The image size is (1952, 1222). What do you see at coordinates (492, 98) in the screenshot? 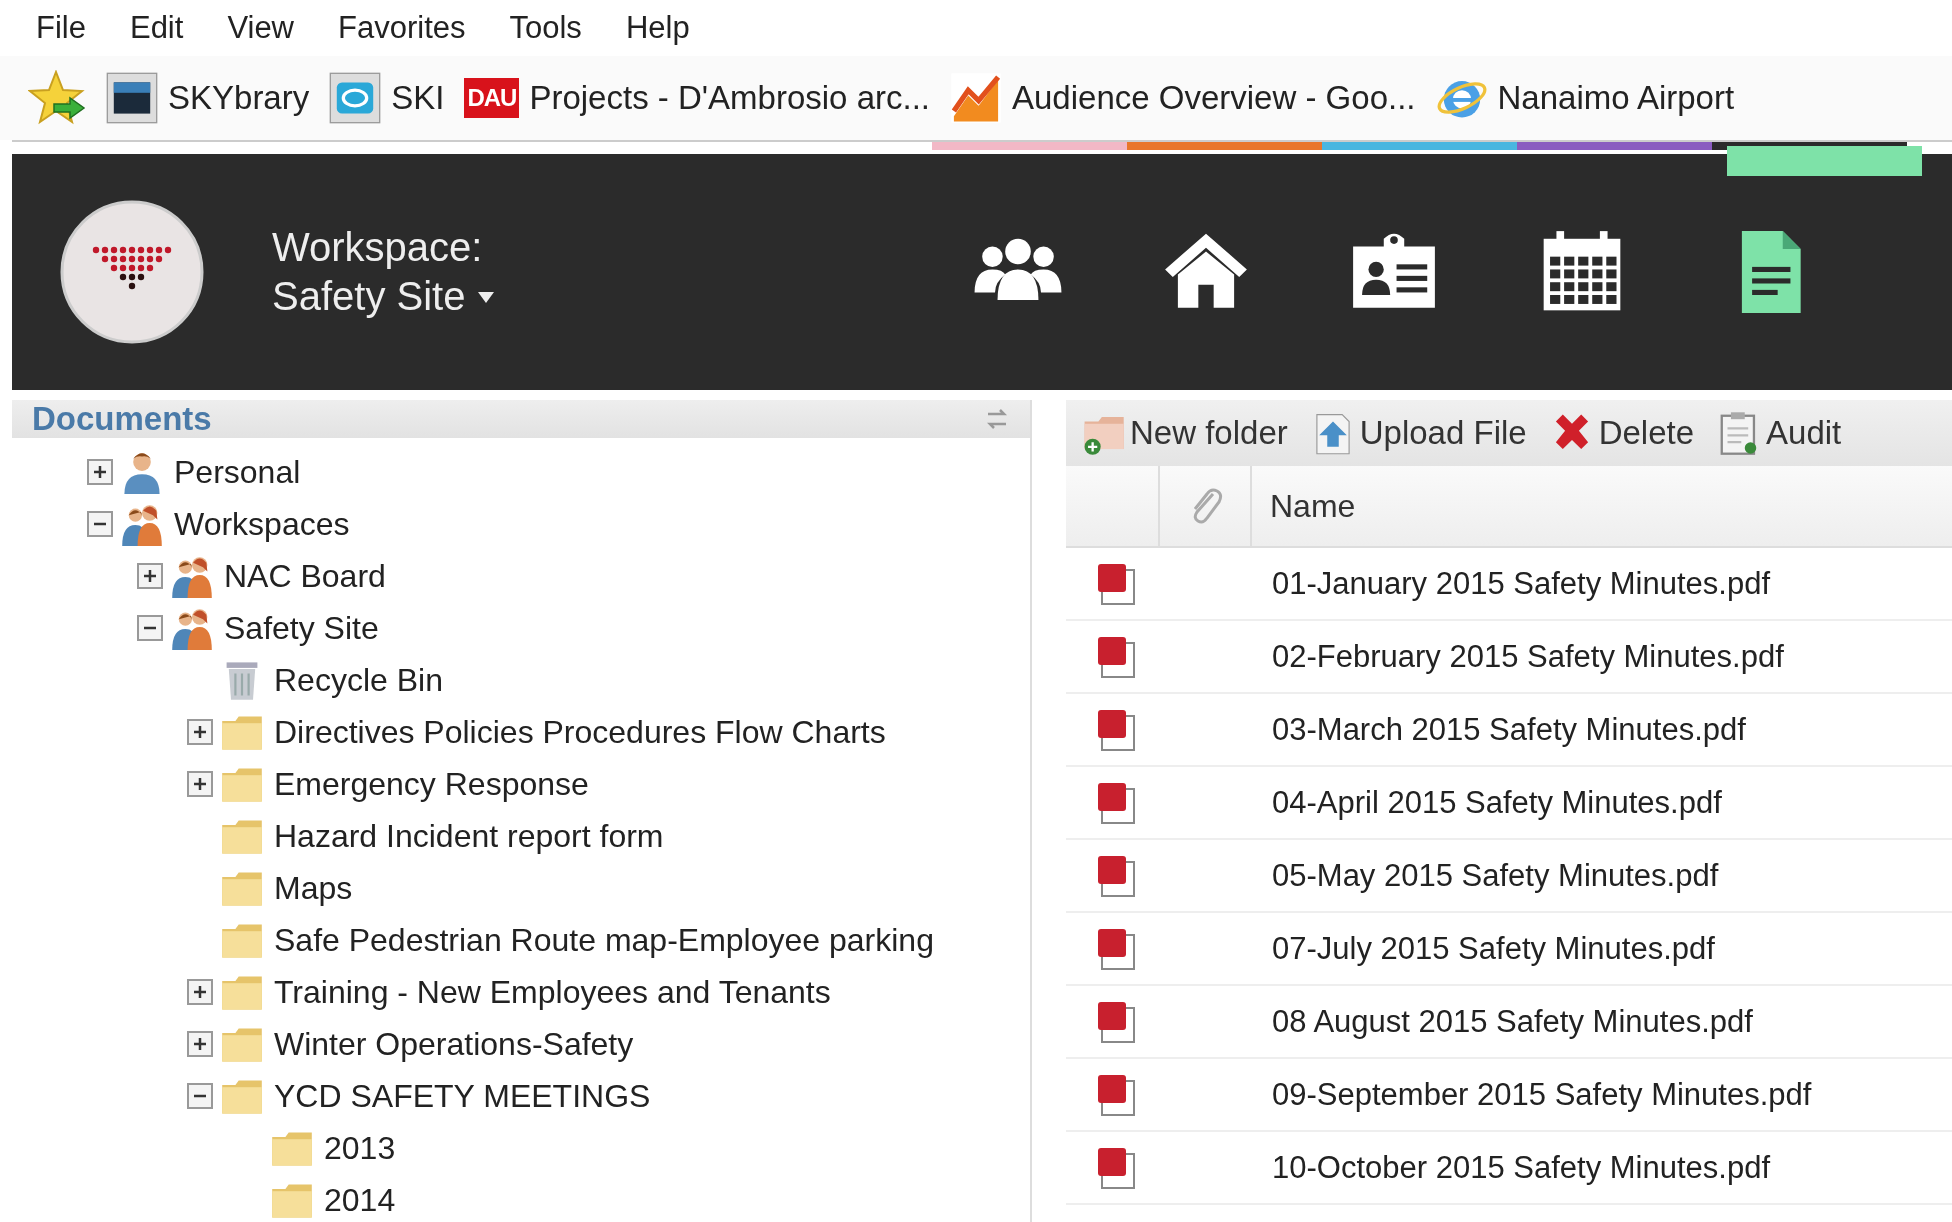
I see `dau-logo-icon: DAU` at bounding box center [492, 98].